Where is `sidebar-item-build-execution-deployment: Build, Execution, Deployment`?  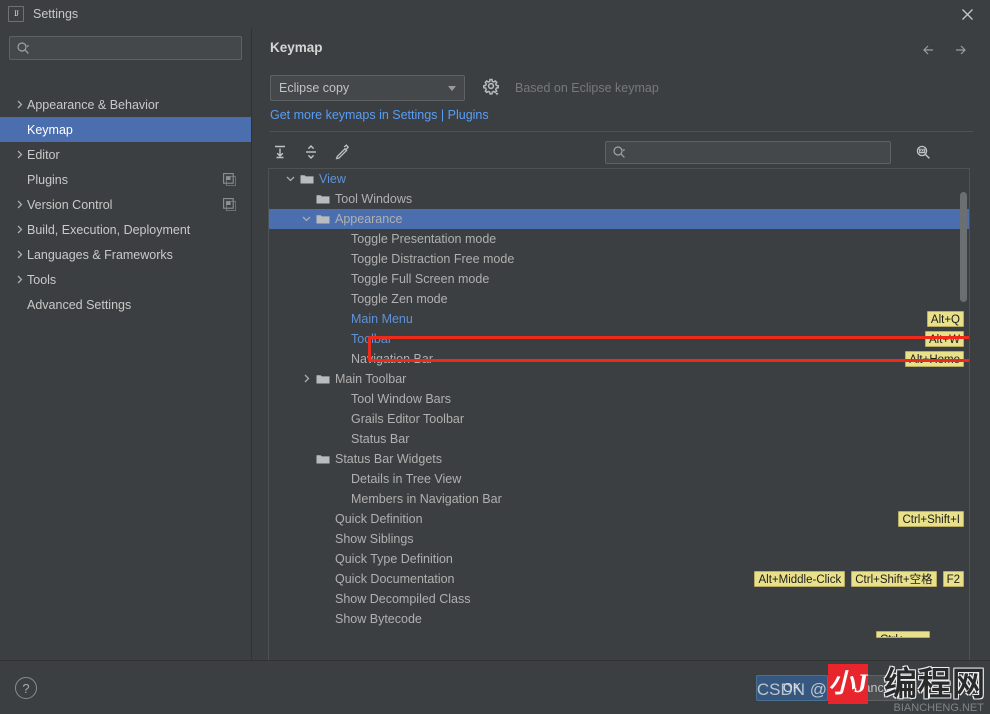
sidebar-item-build-execution-deployment: Build, Execution, Deployment is located at coordinates (125, 229).